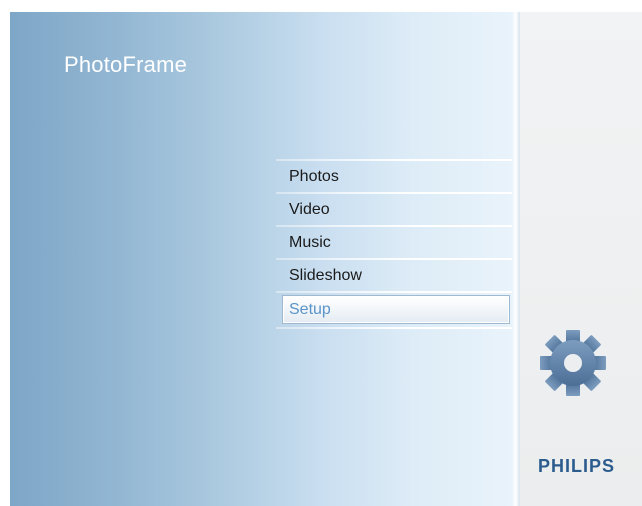 Image resolution: width=642 pixels, height=506 pixels. What do you see at coordinates (573, 363) in the screenshot?
I see `gear-icon` at bounding box center [573, 363].